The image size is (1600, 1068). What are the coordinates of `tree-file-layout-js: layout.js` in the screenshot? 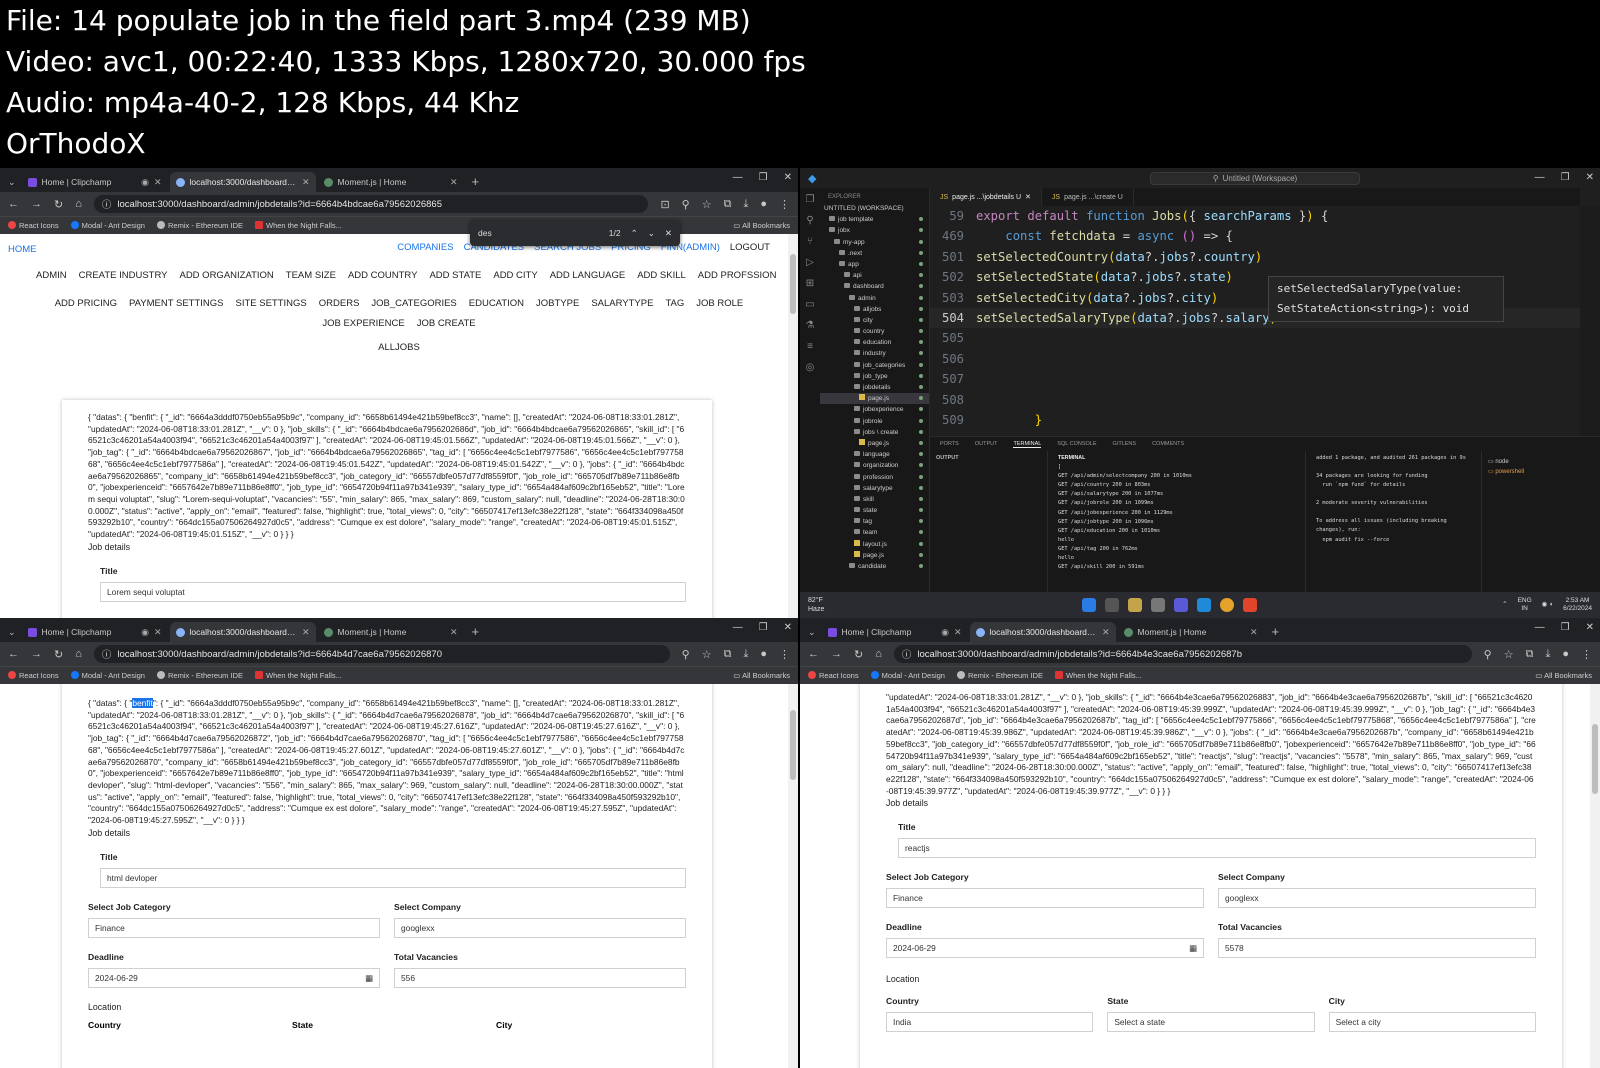 It's located at (874, 544).